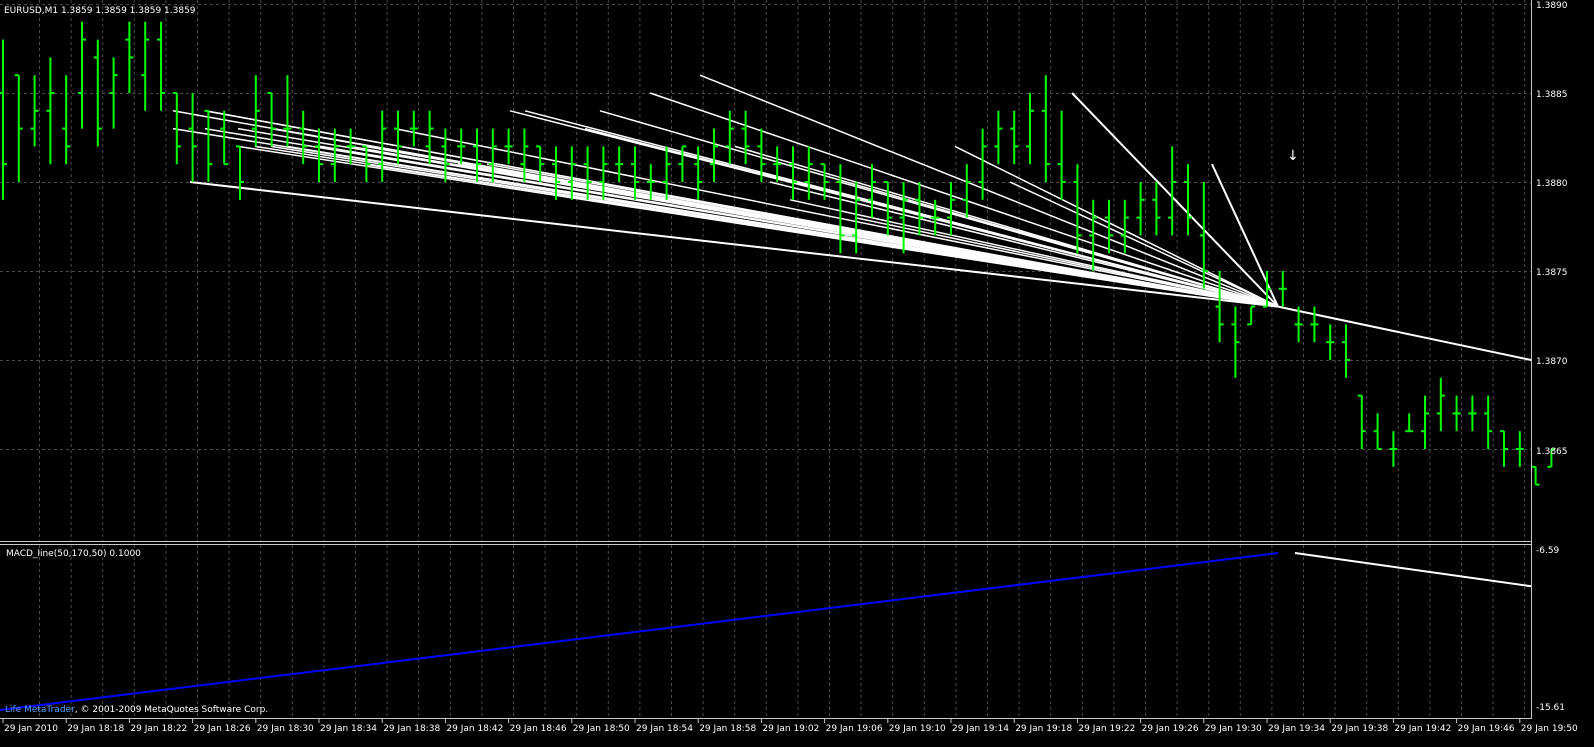  What do you see at coordinates (158, 729) in the screenshot?
I see `time-label: 29 Jan 18:22` at bounding box center [158, 729].